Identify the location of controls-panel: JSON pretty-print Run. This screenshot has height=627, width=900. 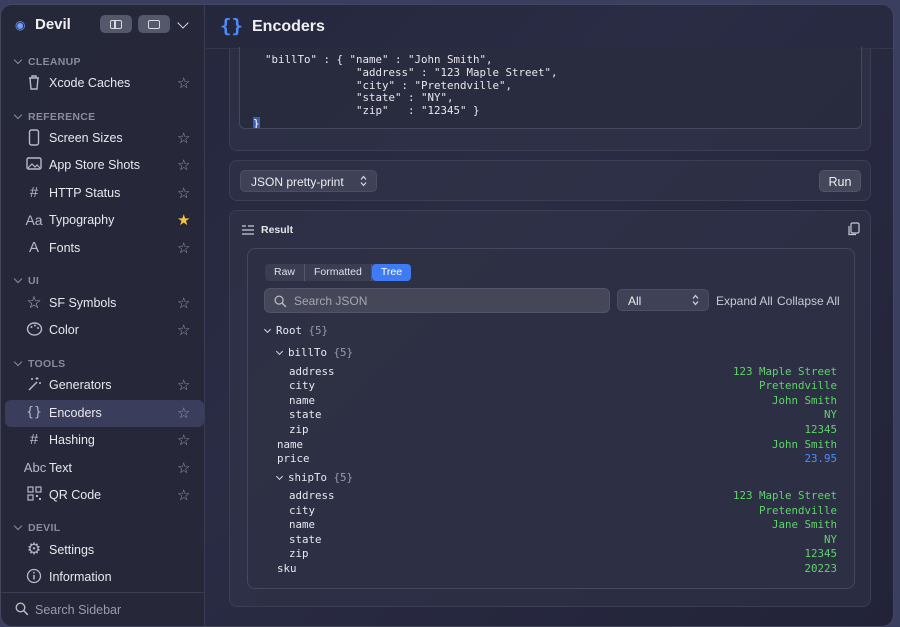
(550, 180).